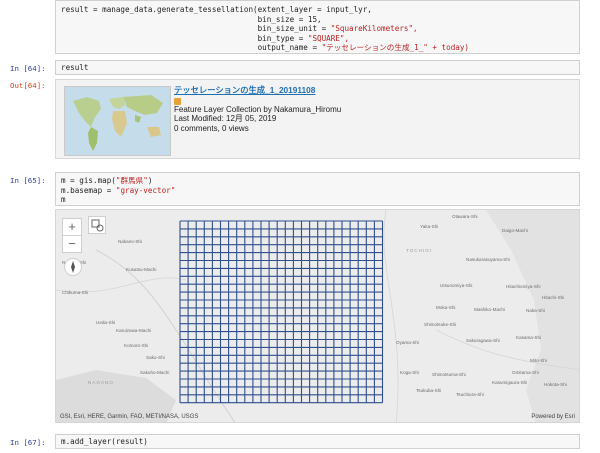 The image size is (600, 453). I want to click on code-line: m.basemap = "gray-vector", so click(118, 190).